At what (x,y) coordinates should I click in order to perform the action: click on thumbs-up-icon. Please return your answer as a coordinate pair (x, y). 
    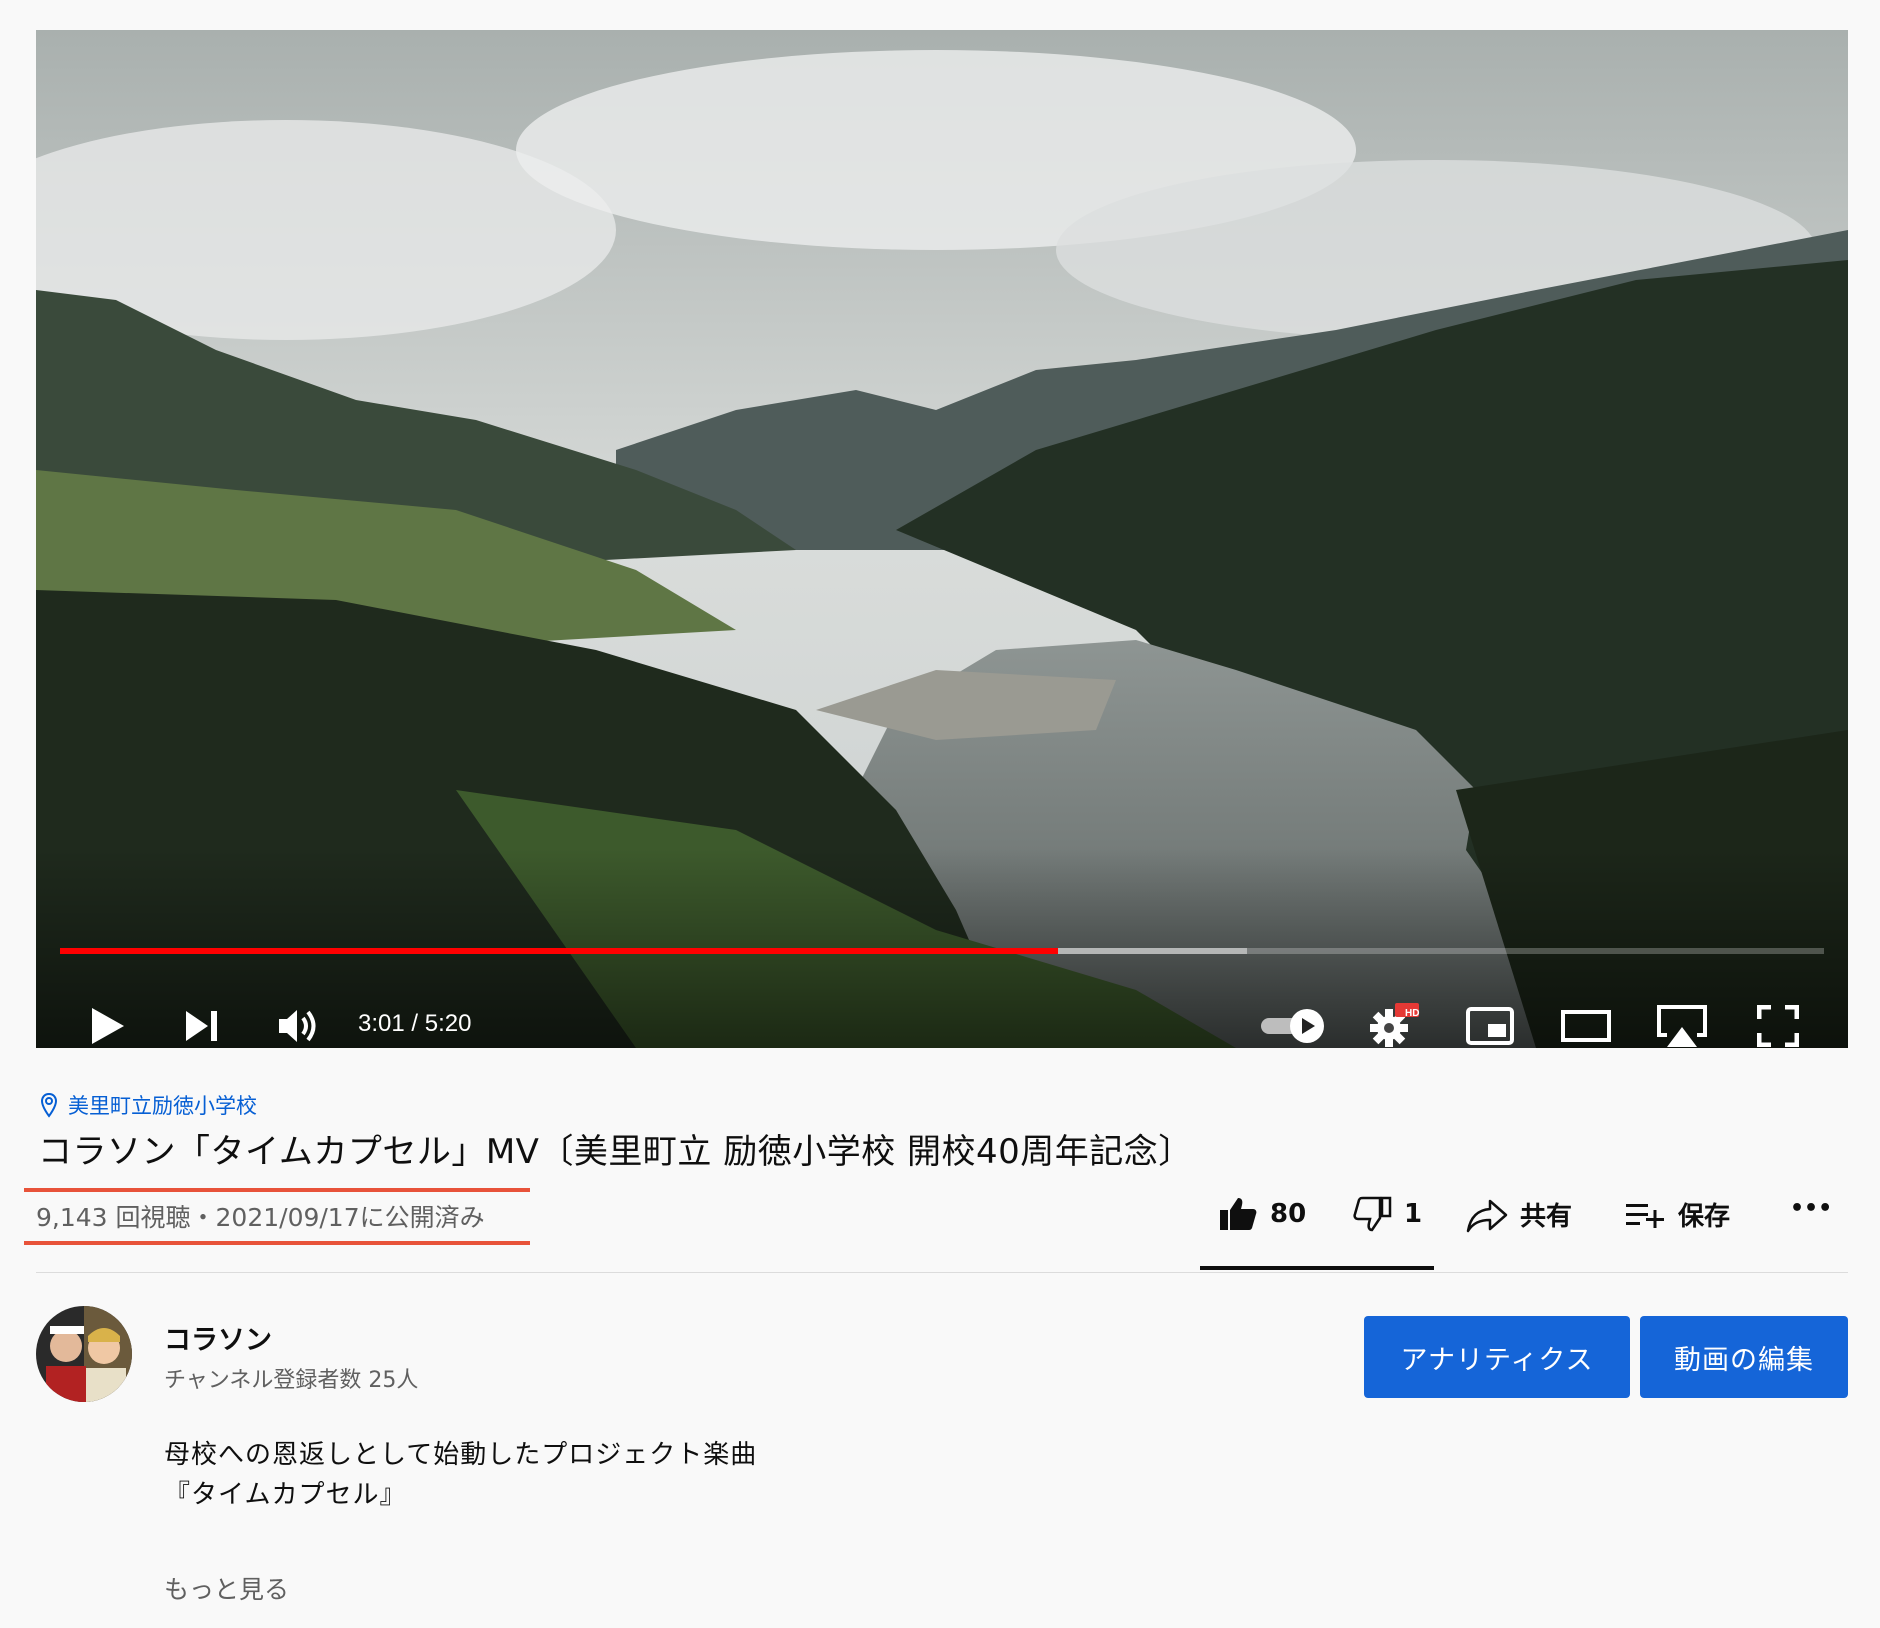
    Looking at the image, I should click on (1238, 1214).